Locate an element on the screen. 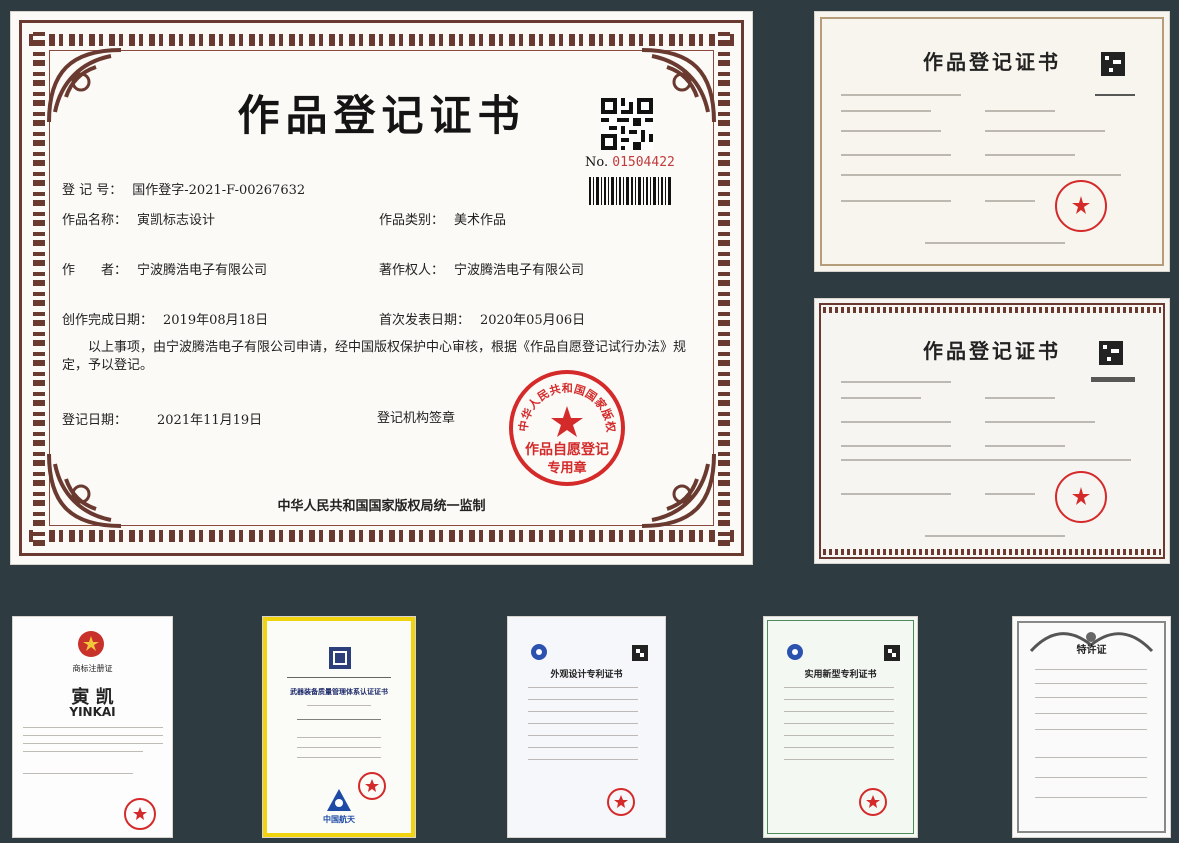 This screenshot has height=843, width=1179. scroll-corner-bottom-right is located at coordinates (678, 490).